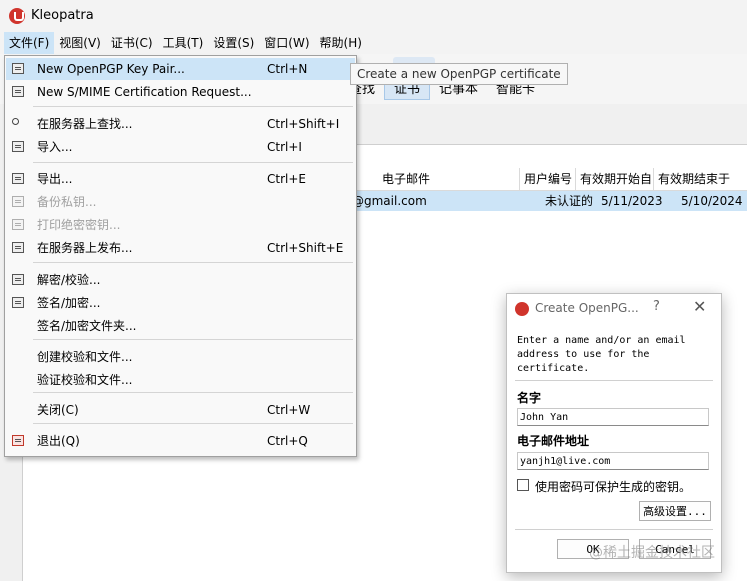 The width and height of the screenshot is (747, 581). Describe the element at coordinates (695, 179) in the screenshot. I see `column-header: 有效期结束于` at that location.